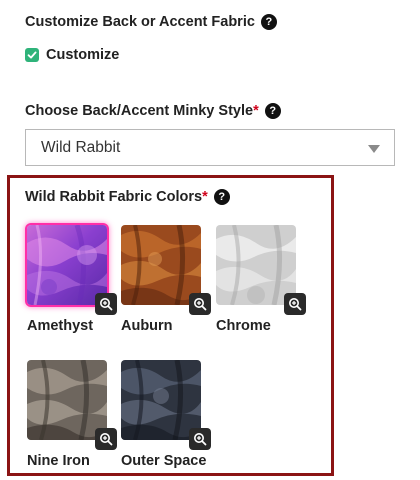  I want to click on swatch-auburn: Auburn, so click(166, 279).